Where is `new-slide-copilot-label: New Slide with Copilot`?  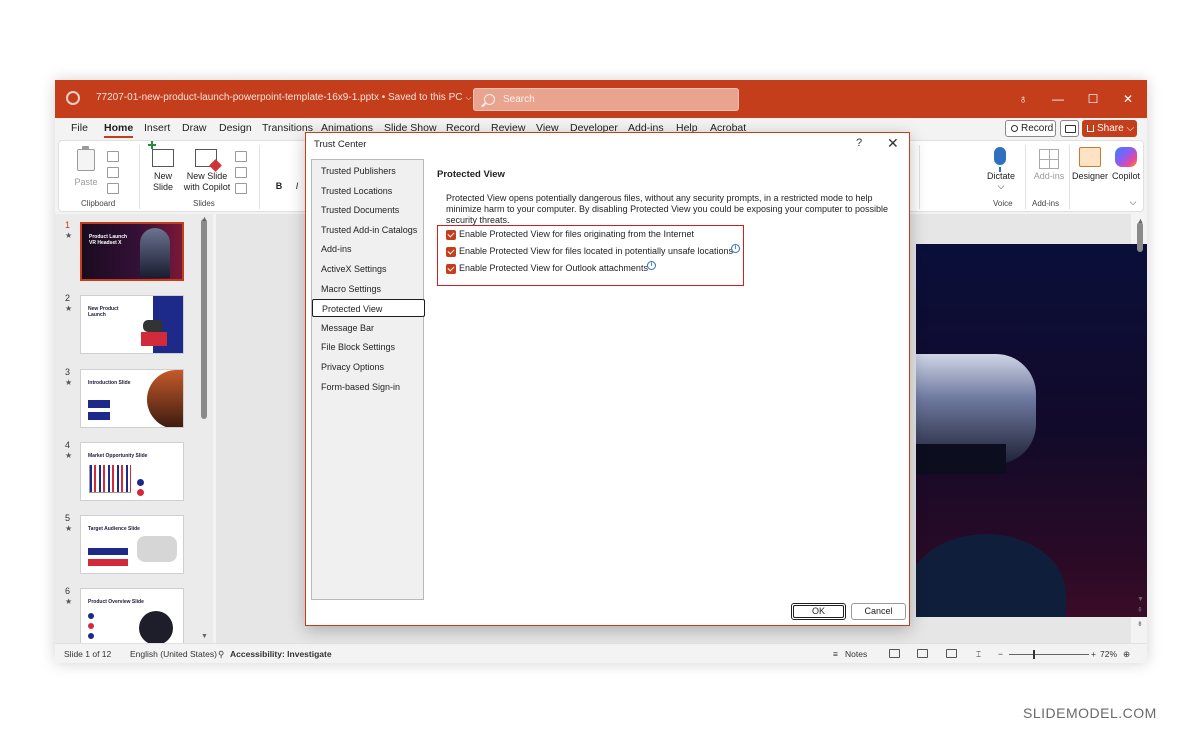 new-slide-copilot-label: New Slide with Copilot is located at coordinates (207, 182).